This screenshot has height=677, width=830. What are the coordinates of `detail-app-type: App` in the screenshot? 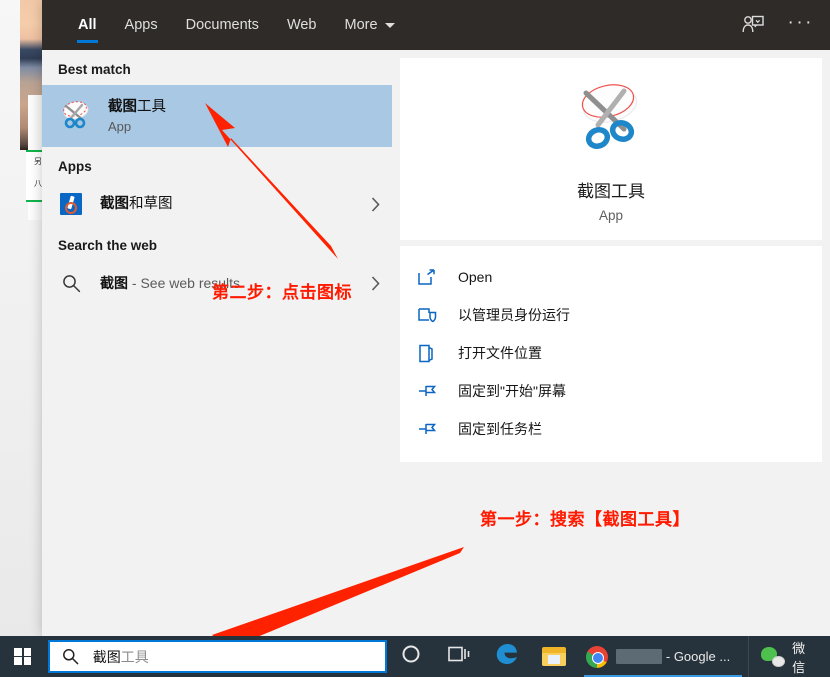 It's located at (611, 215).